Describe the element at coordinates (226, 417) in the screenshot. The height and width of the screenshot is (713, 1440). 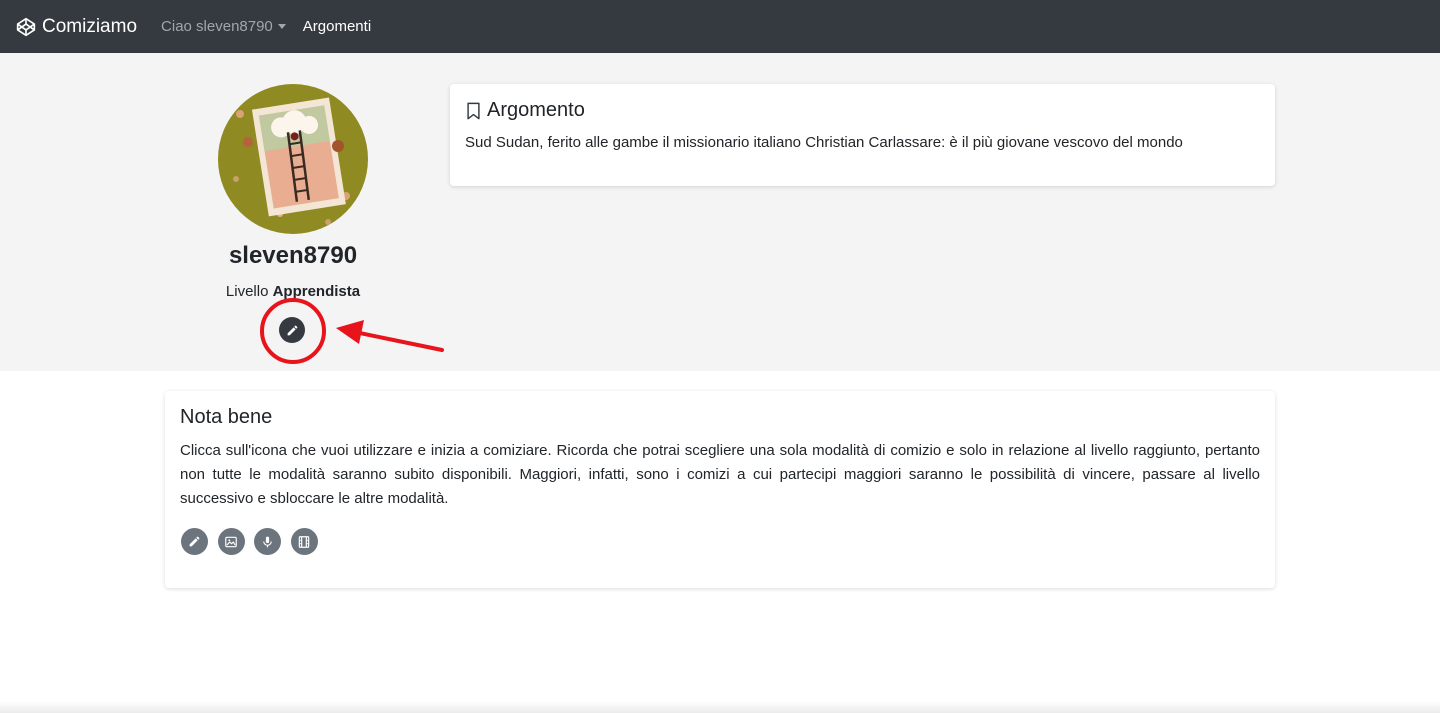
I see `note-title: Nota bene` at that location.